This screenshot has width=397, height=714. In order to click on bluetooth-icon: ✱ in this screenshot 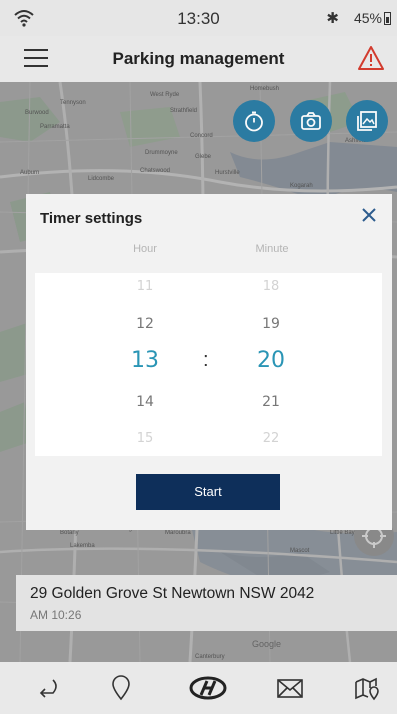, I will do `click(332, 18)`.